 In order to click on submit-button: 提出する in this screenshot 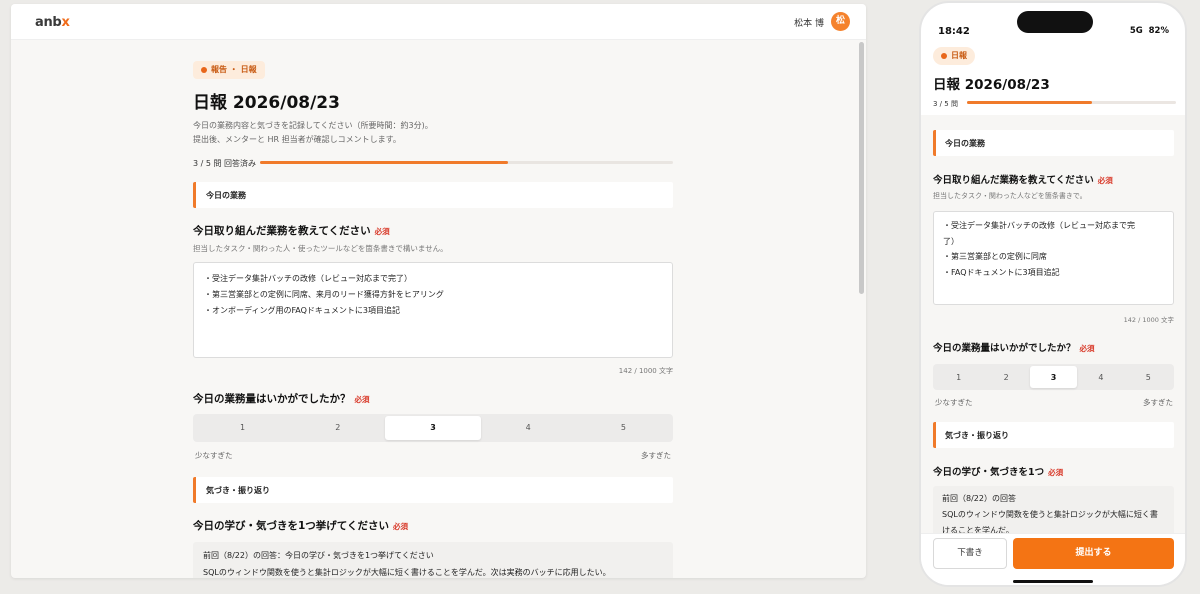, I will do `click(1093, 553)`.